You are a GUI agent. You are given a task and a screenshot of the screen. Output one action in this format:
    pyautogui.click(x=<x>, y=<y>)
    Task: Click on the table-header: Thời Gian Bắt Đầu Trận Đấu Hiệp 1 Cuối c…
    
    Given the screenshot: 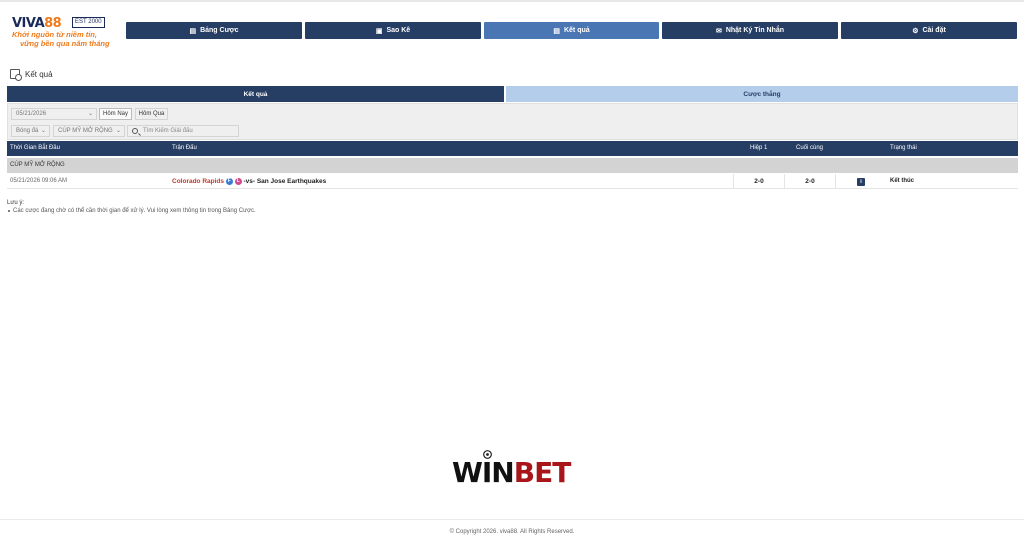 What is the action you would take?
    pyautogui.click(x=512, y=148)
    